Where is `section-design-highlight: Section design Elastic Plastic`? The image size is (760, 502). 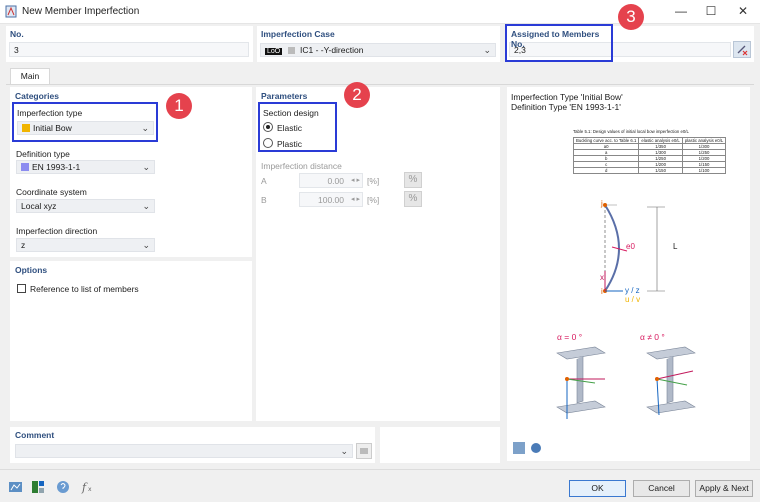 section-design-highlight: Section design Elastic Plastic is located at coordinates (297, 127).